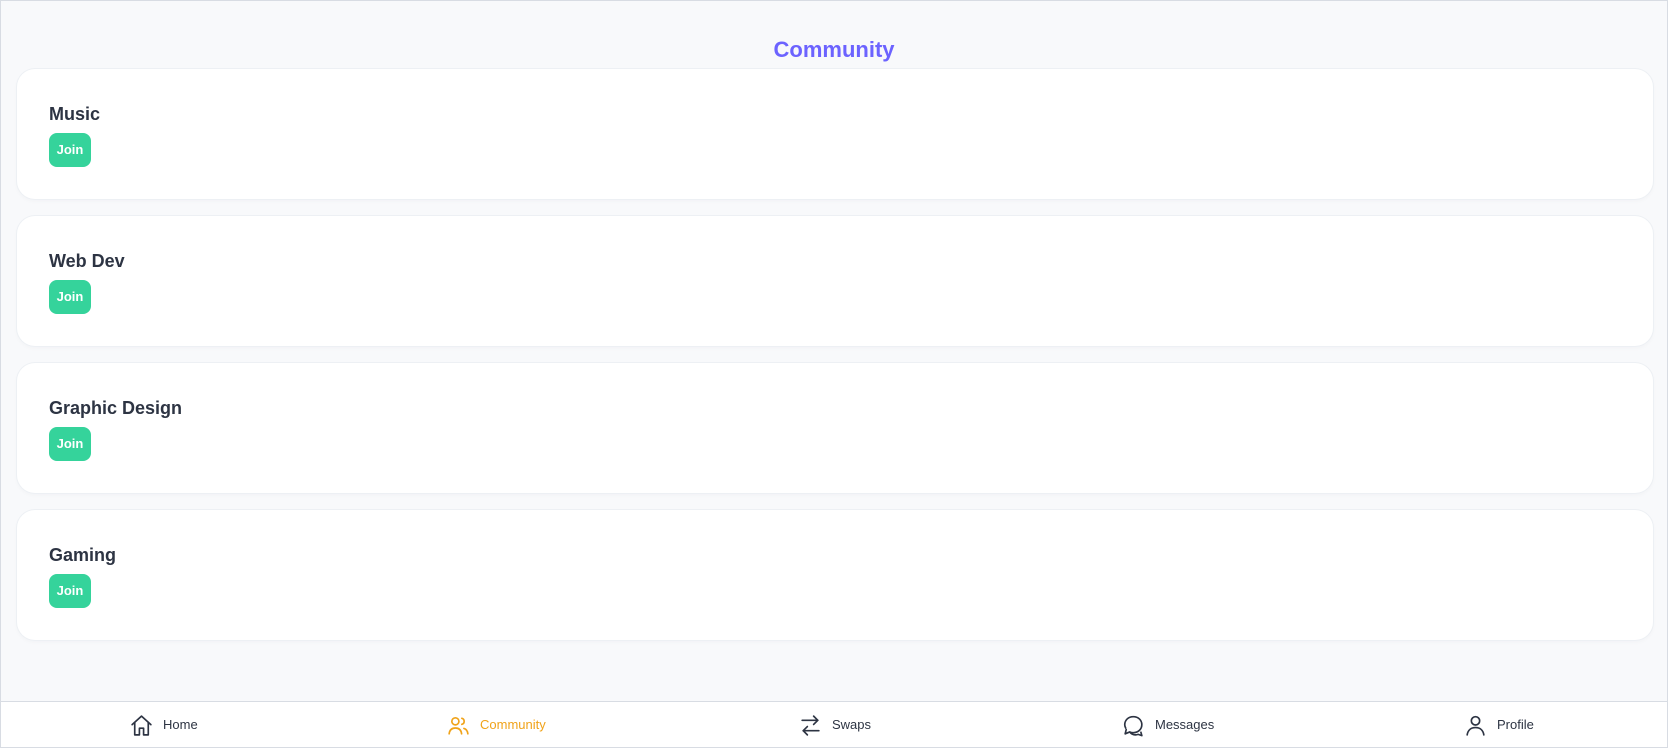 This screenshot has height=748, width=1668. Describe the element at coordinates (116, 408) in the screenshot. I see `community-name: Graphic Design` at that location.